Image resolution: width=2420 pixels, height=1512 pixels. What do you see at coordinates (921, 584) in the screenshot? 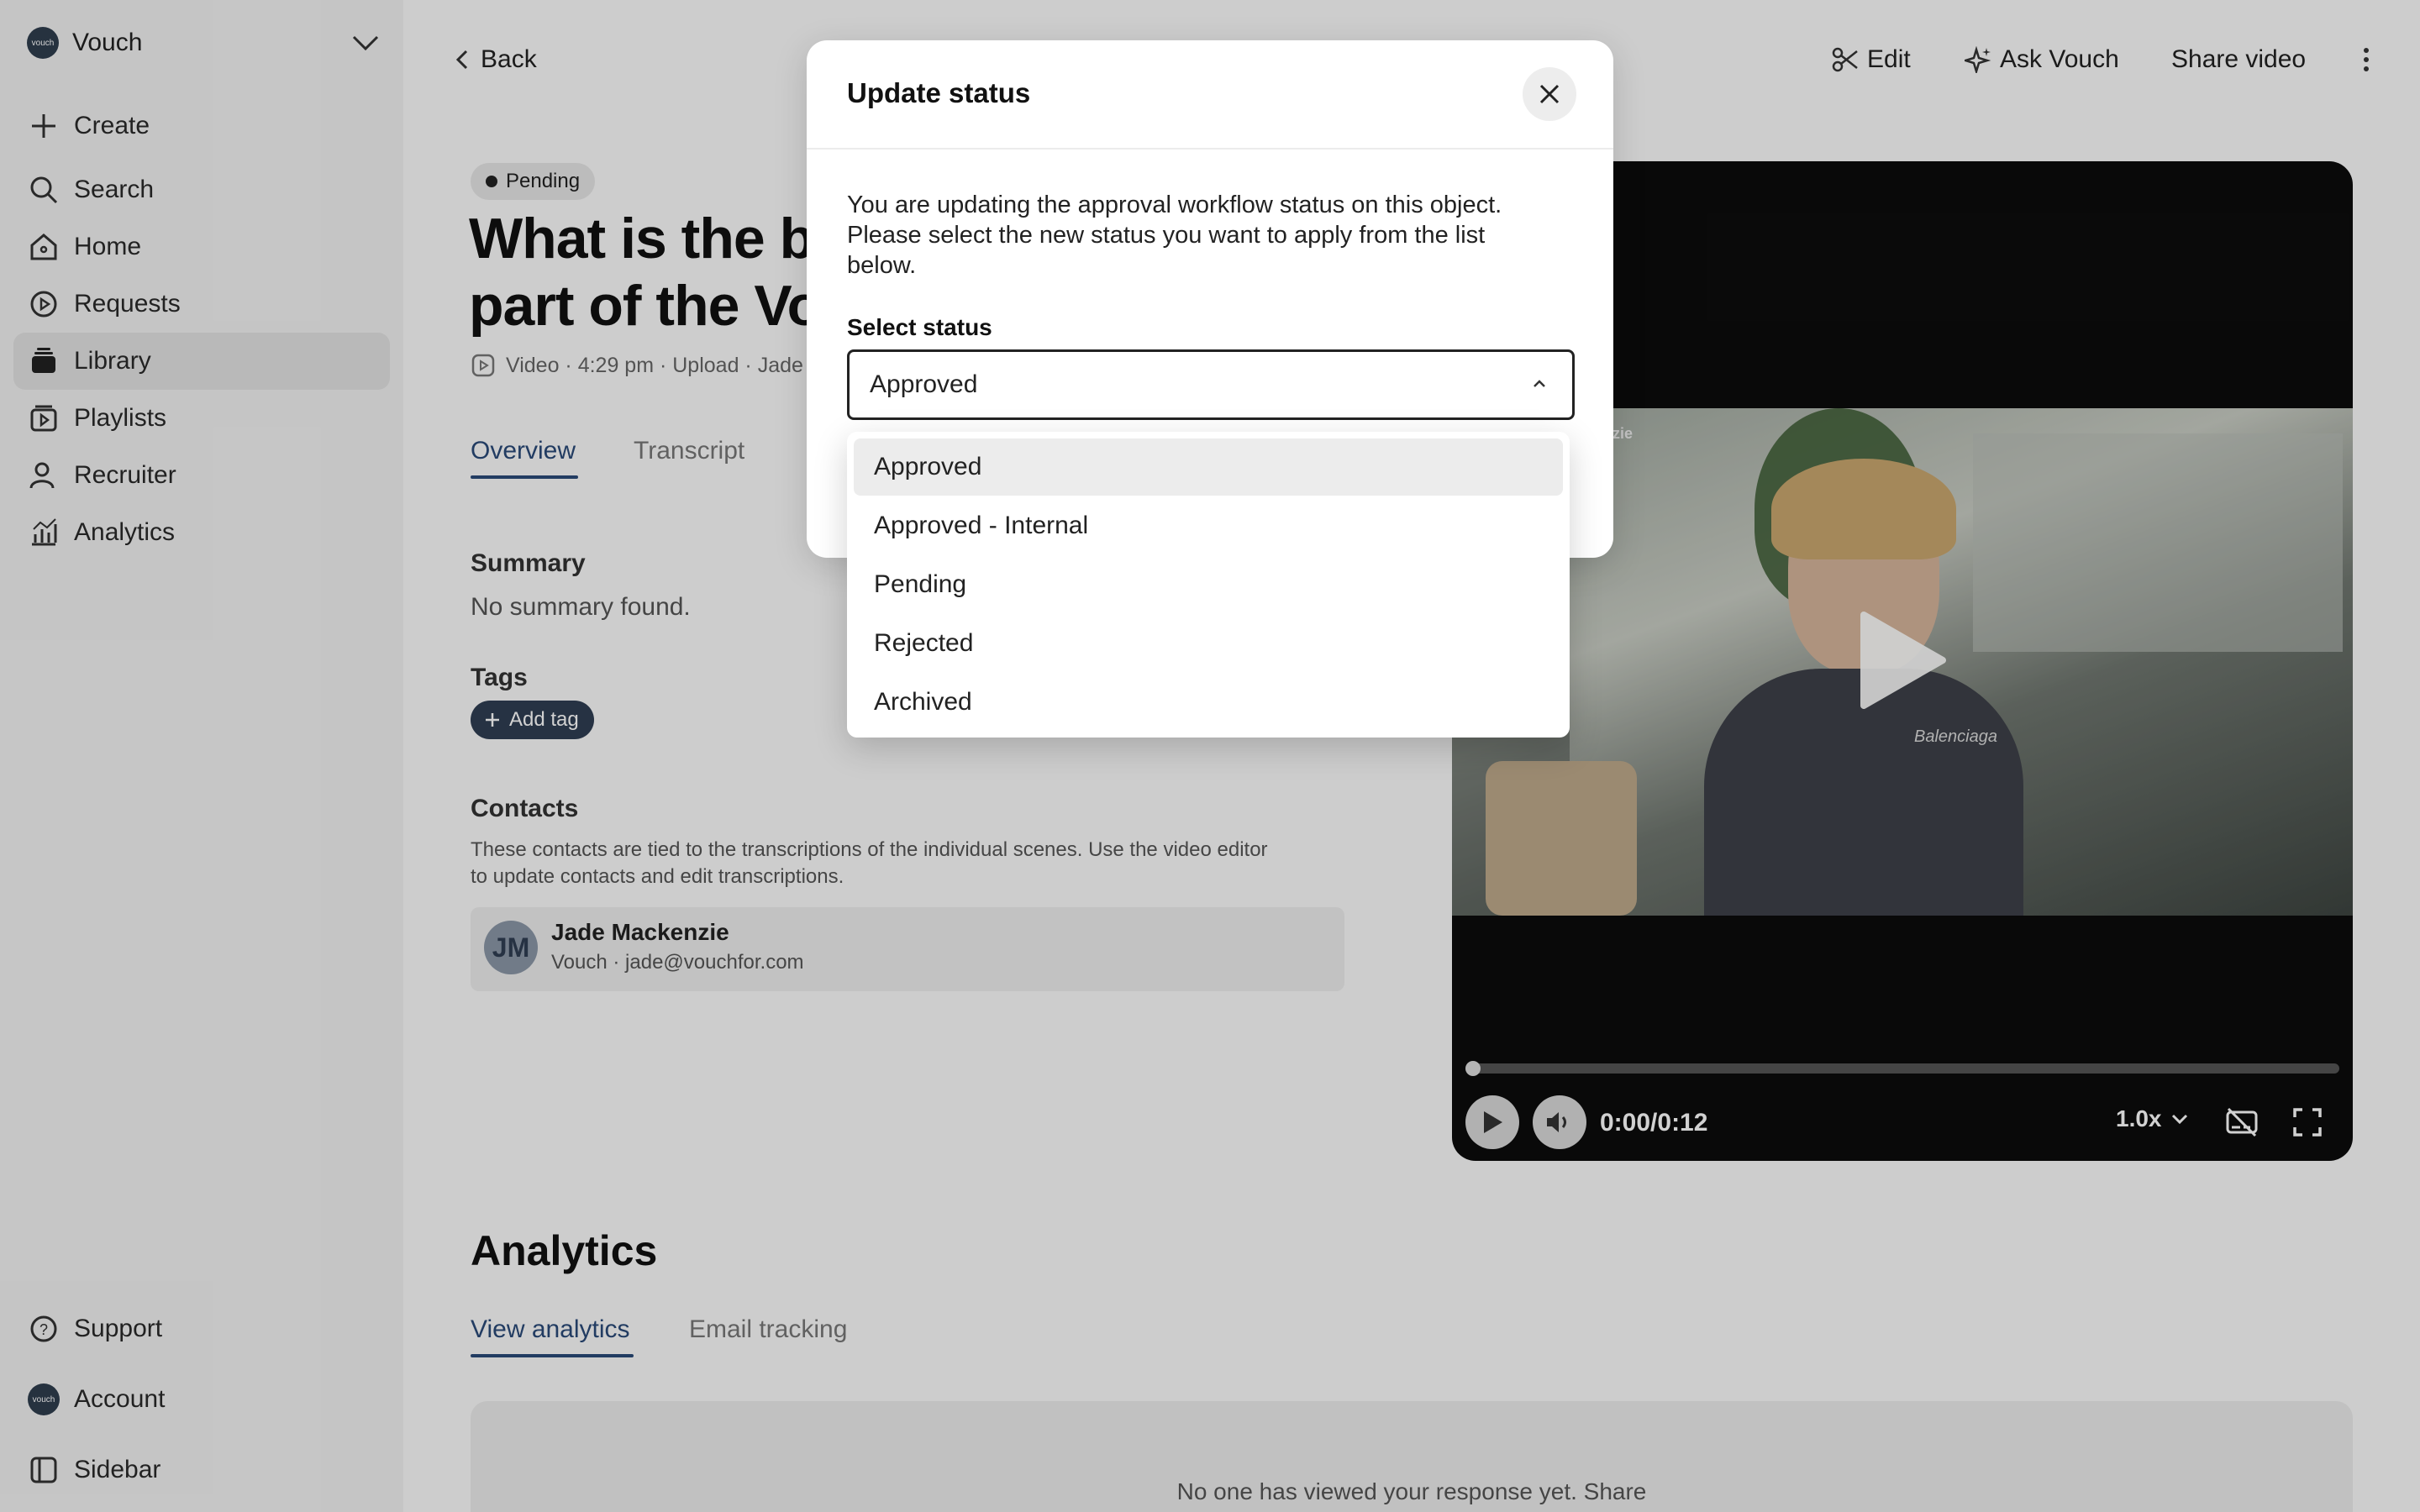
I see `status-option-label: Pending` at bounding box center [921, 584].